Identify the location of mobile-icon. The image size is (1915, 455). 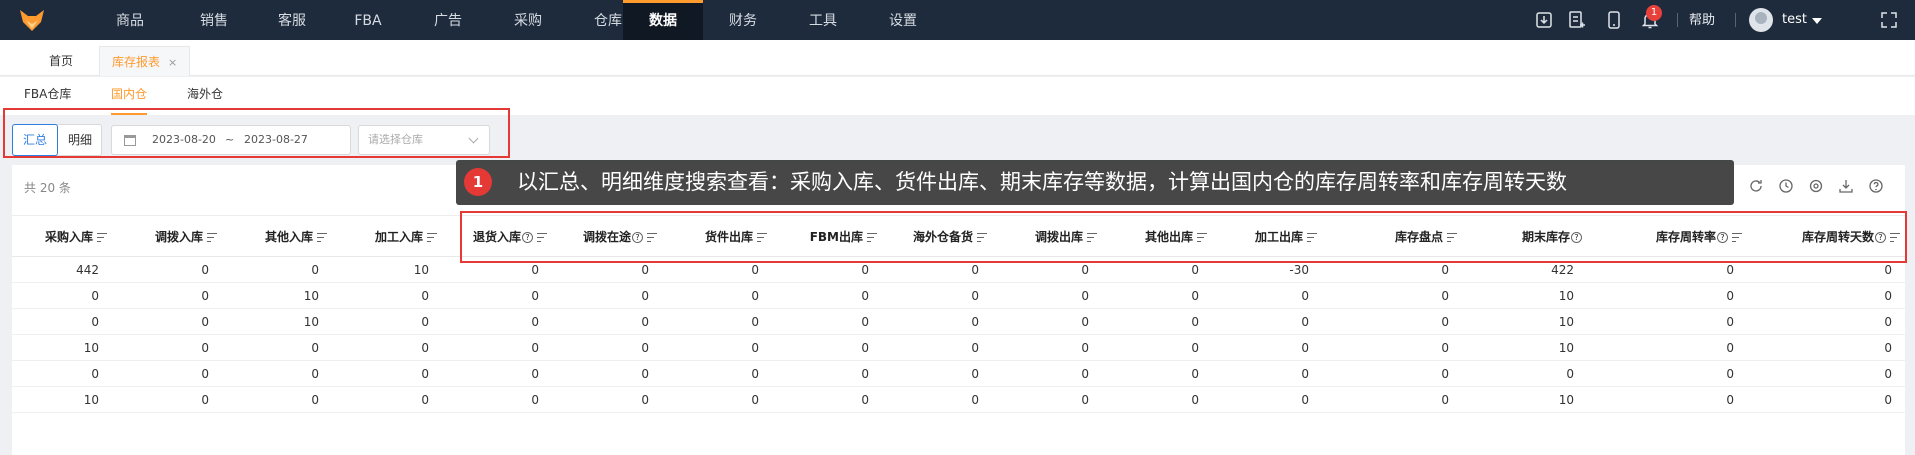
(1614, 20).